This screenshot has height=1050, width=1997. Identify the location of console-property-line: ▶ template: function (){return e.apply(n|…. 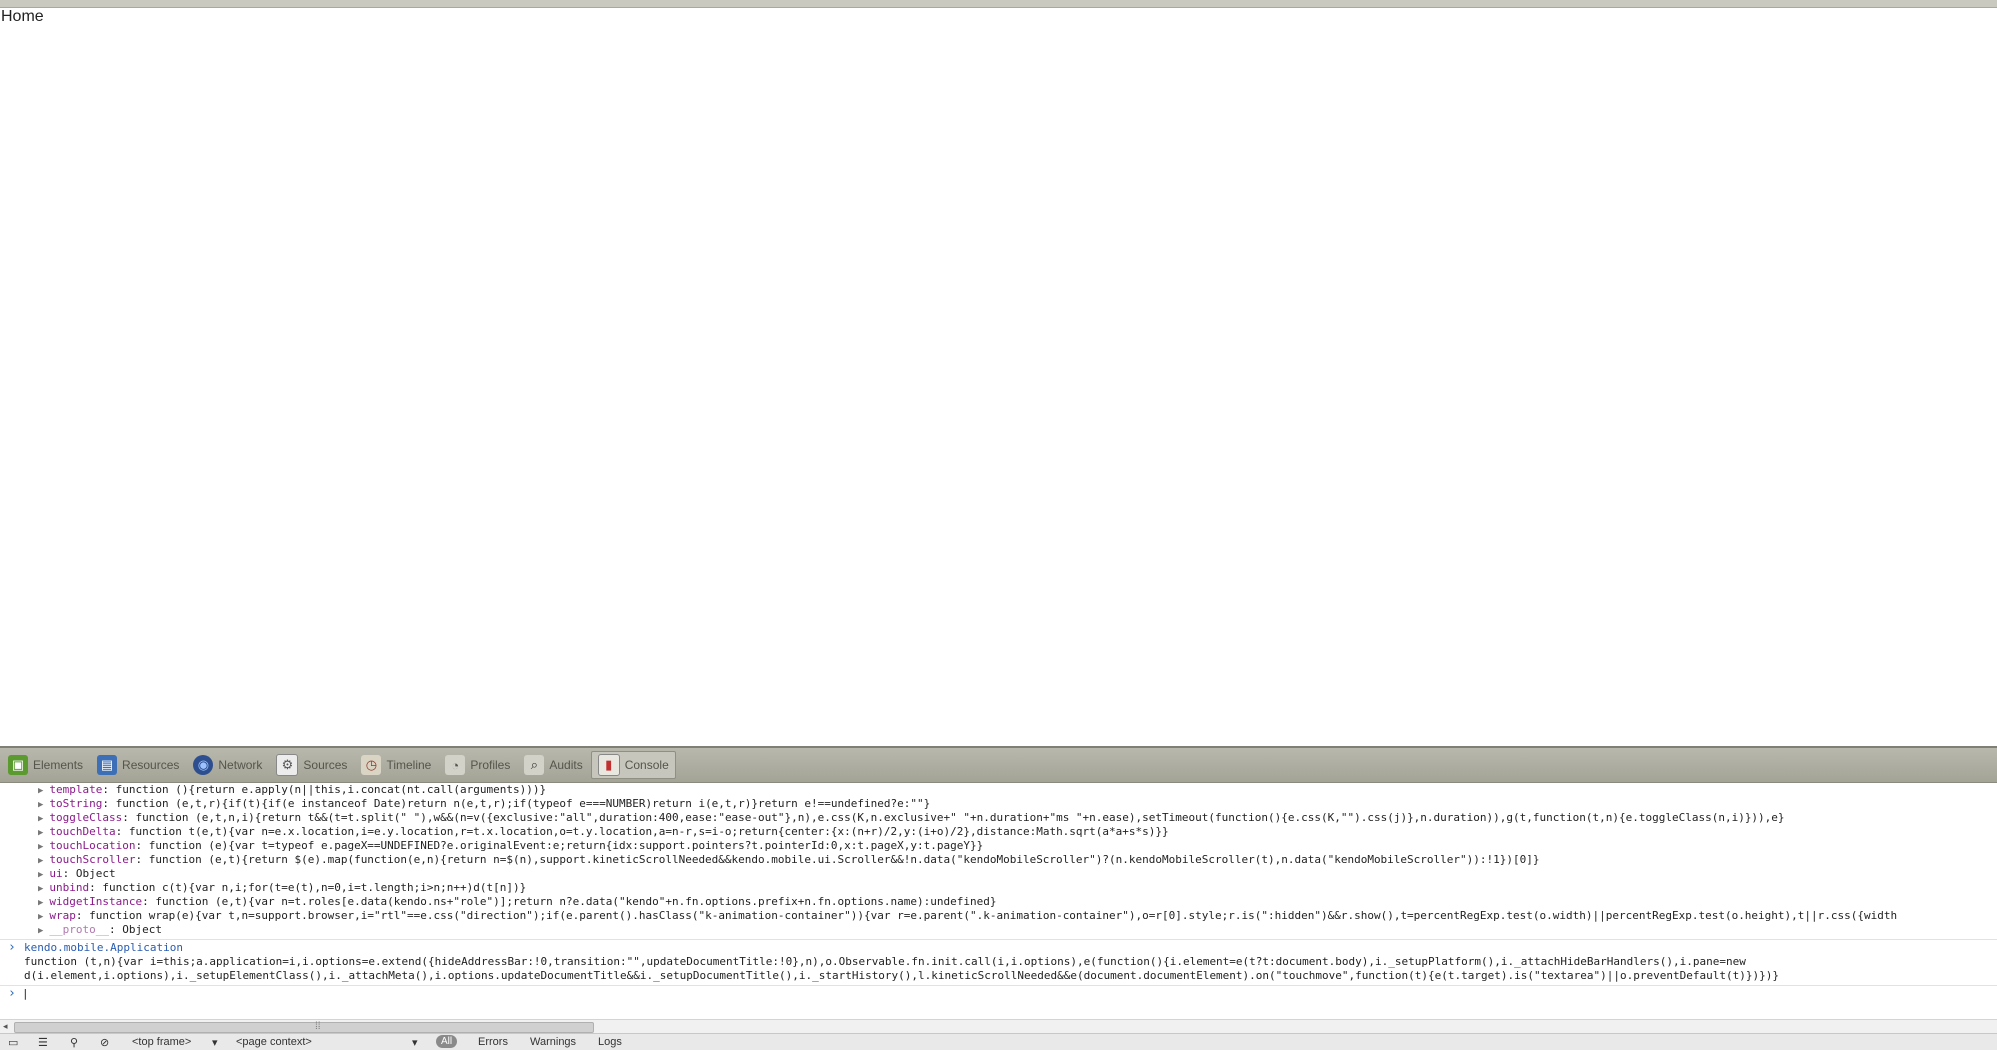
(292, 790).